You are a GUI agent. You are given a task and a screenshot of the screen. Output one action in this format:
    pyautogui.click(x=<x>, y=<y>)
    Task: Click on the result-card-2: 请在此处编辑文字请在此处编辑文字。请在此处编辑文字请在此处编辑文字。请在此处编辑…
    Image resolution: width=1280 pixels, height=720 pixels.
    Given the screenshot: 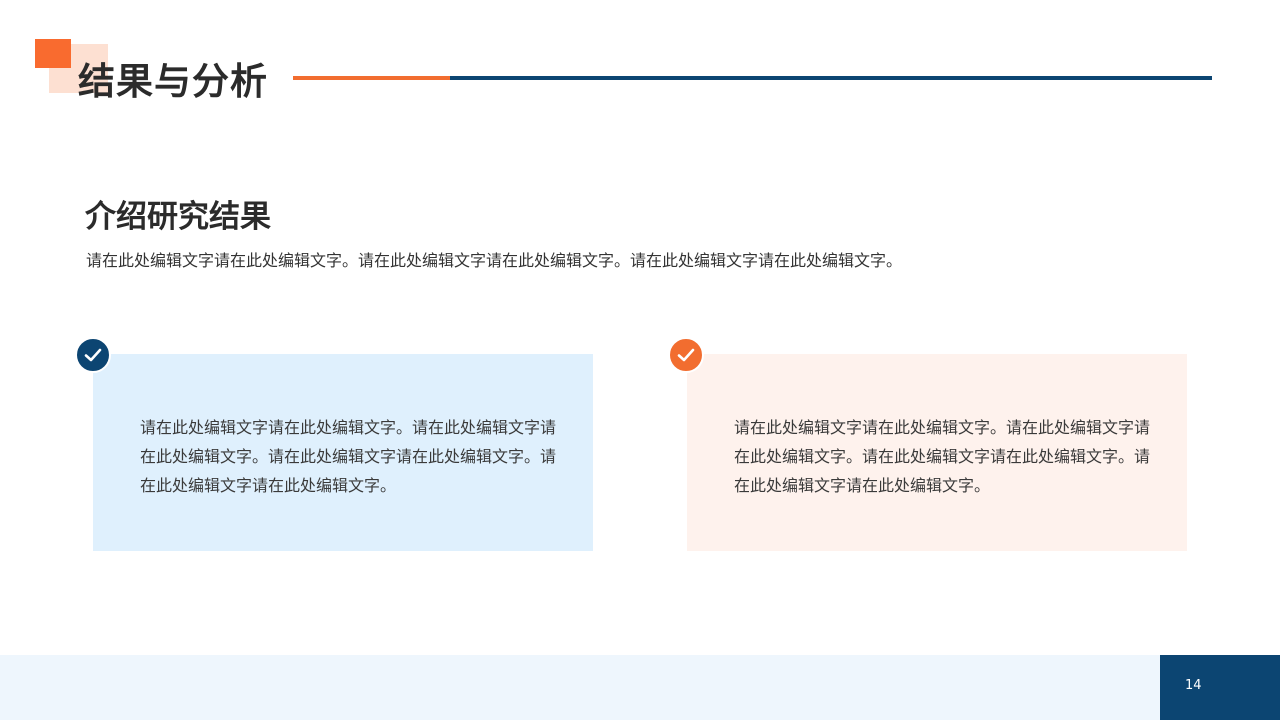 What is the action you would take?
    pyautogui.click(x=937, y=452)
    